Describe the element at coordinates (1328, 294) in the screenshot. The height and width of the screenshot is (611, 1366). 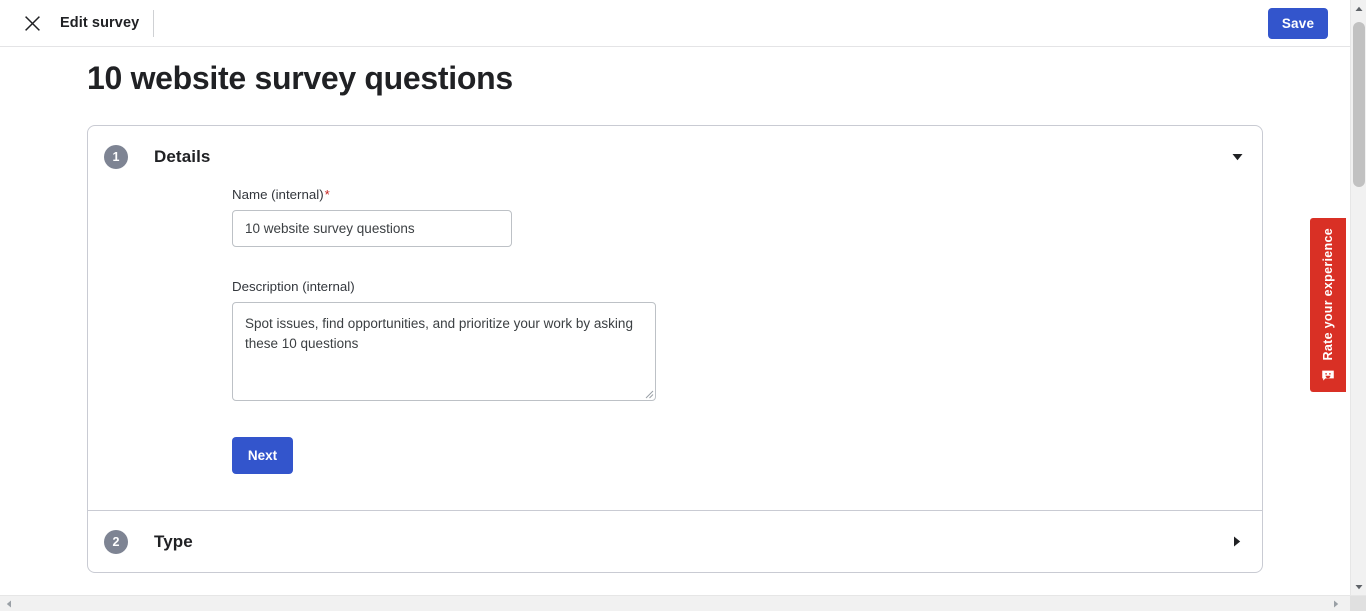
I see `rate-experience-label: Rate your experience` at that location.